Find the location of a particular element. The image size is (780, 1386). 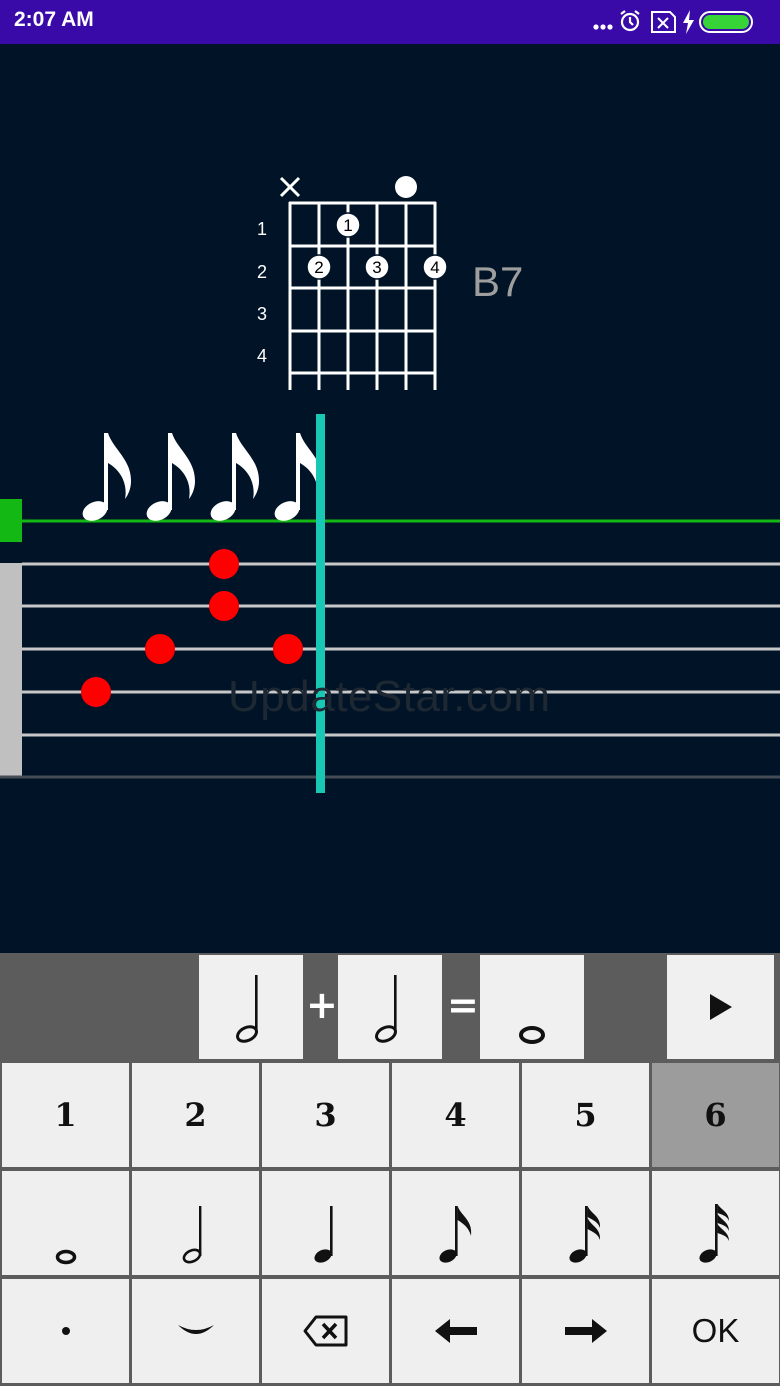

key-6-label: 6 is located at coordinates (715, 1115).